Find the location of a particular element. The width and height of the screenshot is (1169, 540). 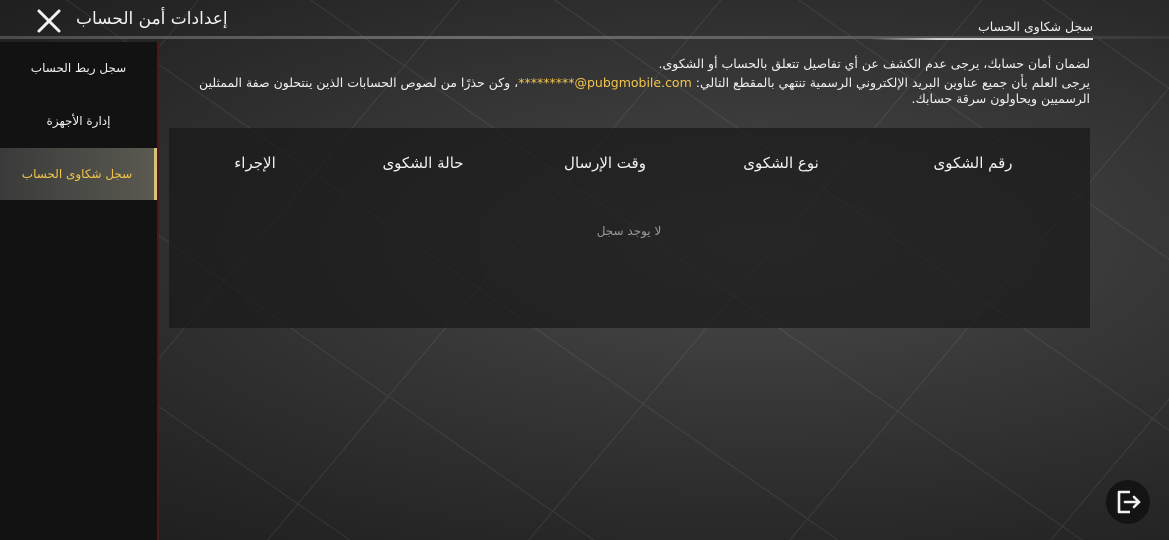

section-title: سجل شكاوى الحساب is located at coordinates (1035, 26).